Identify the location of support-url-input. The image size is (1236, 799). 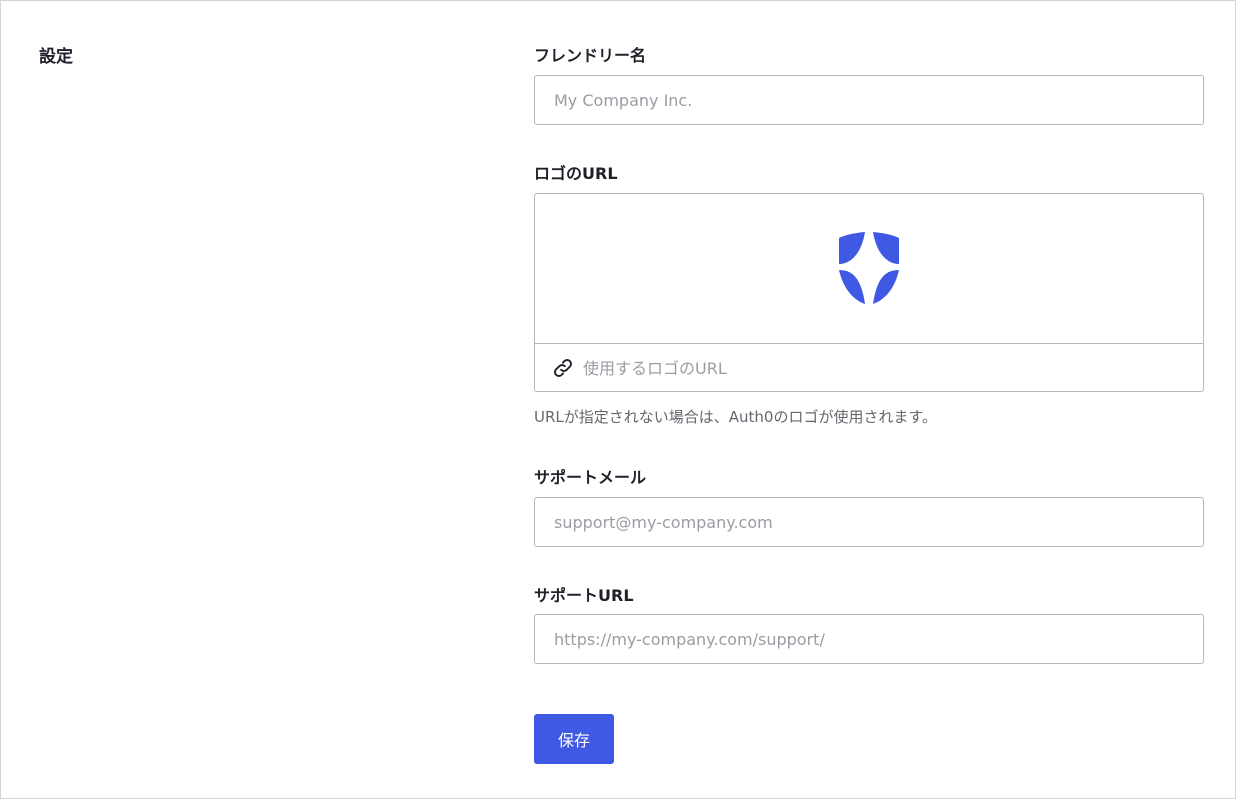
(869, 639).